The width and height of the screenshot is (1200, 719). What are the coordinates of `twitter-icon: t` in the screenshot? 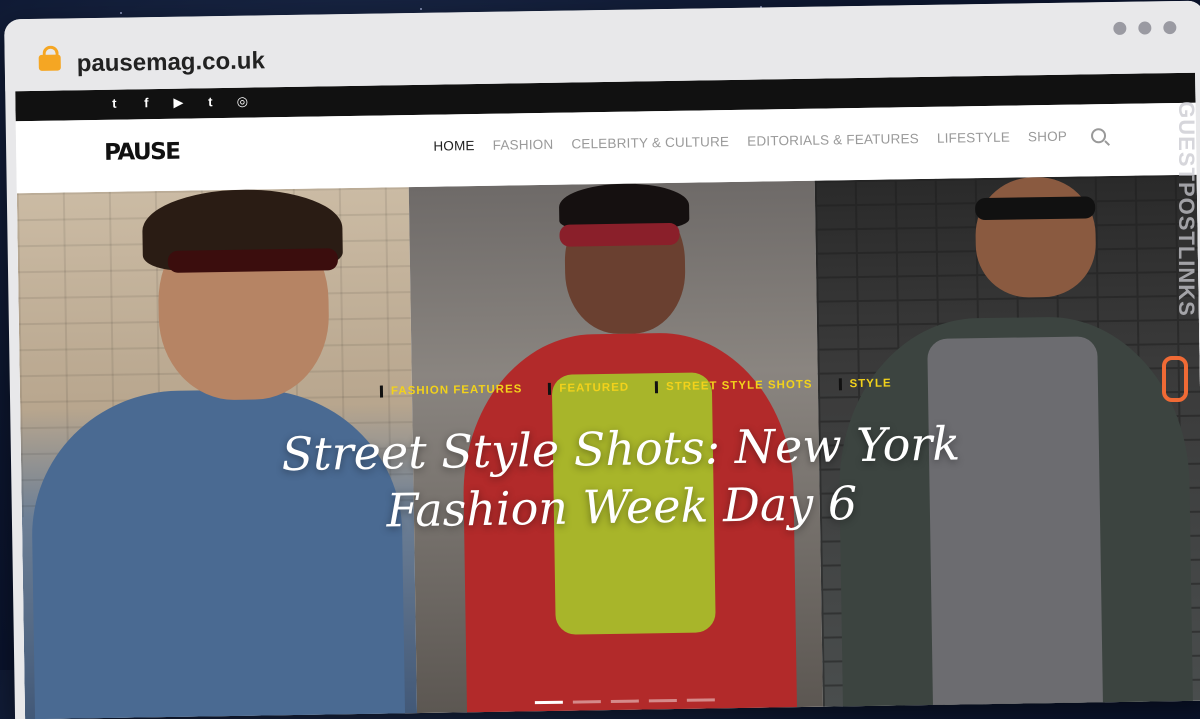 It's located at (114, 104).